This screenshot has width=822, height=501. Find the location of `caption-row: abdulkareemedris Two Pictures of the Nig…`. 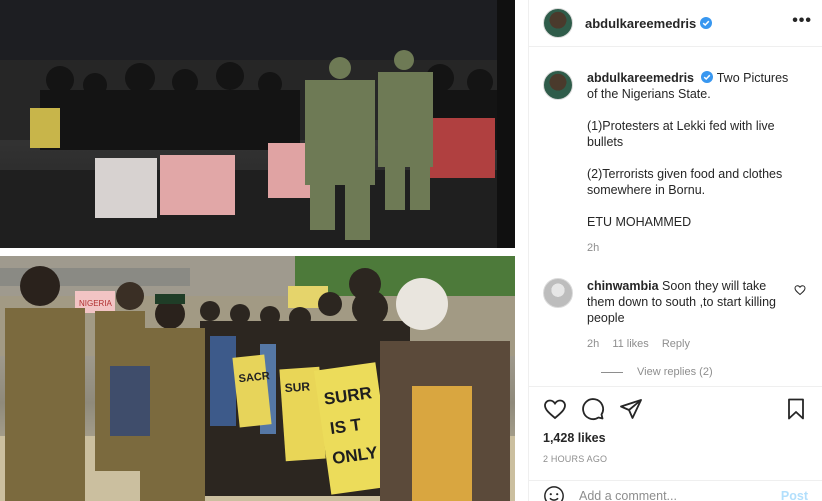

caption-row: abdulkareemedris Two Pictures of the Nig… is located at coordinates (675, 163).